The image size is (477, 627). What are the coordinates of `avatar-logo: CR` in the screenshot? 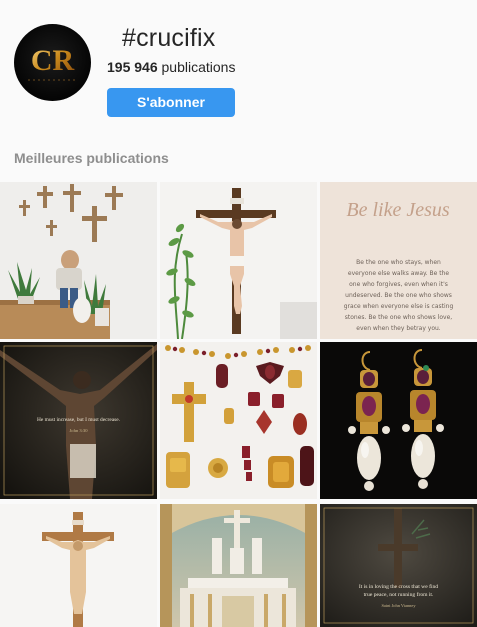 It's located at (52, 62).